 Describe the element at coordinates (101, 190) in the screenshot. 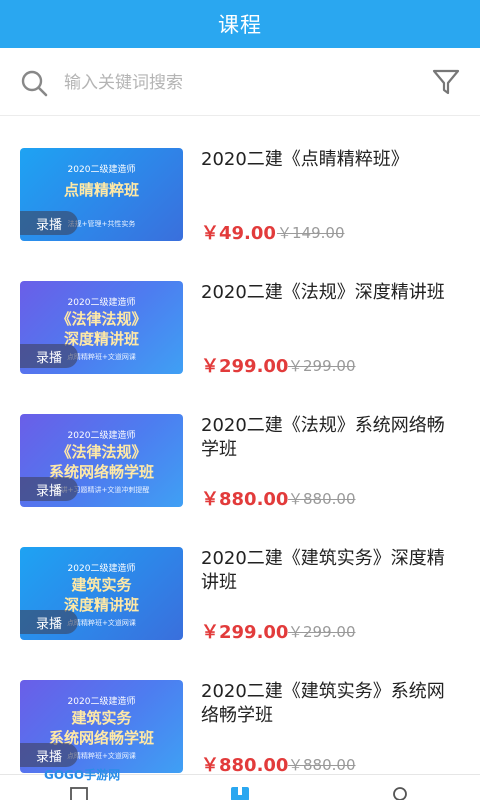

I see `thumbnail-title: 点睛精粹班` at that location.